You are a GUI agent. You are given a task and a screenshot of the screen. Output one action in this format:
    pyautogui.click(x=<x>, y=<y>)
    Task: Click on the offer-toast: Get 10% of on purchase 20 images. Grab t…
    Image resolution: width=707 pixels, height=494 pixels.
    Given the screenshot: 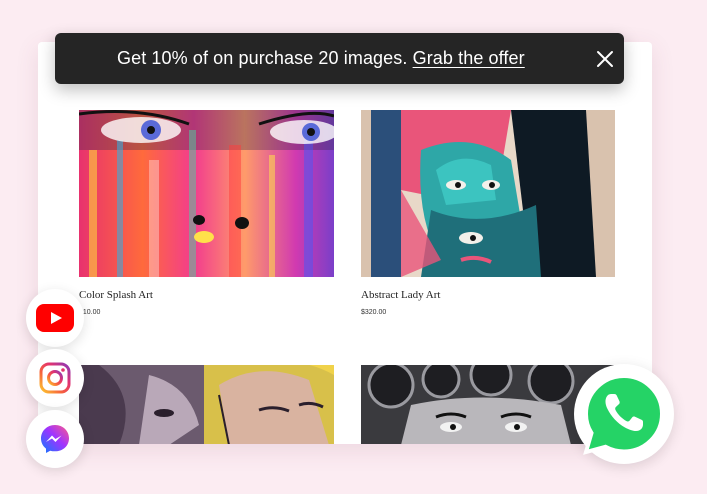 What is the action you would take?
    pyautogui.click(x=339, y=58)
    